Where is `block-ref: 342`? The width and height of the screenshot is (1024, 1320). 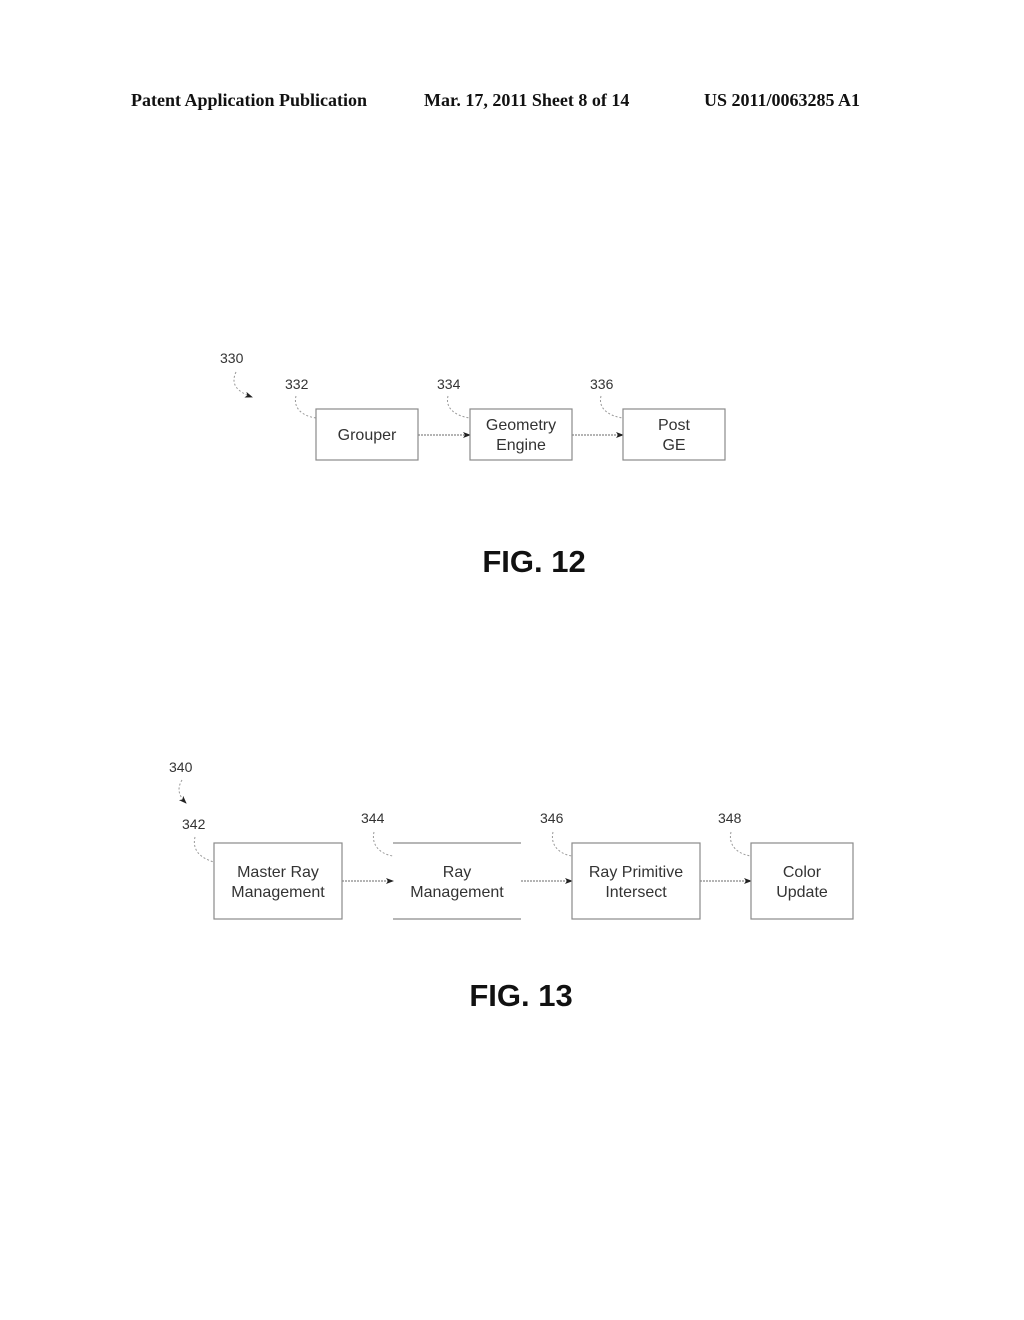
block-ref: 342 is located at coordinates (194, 824).